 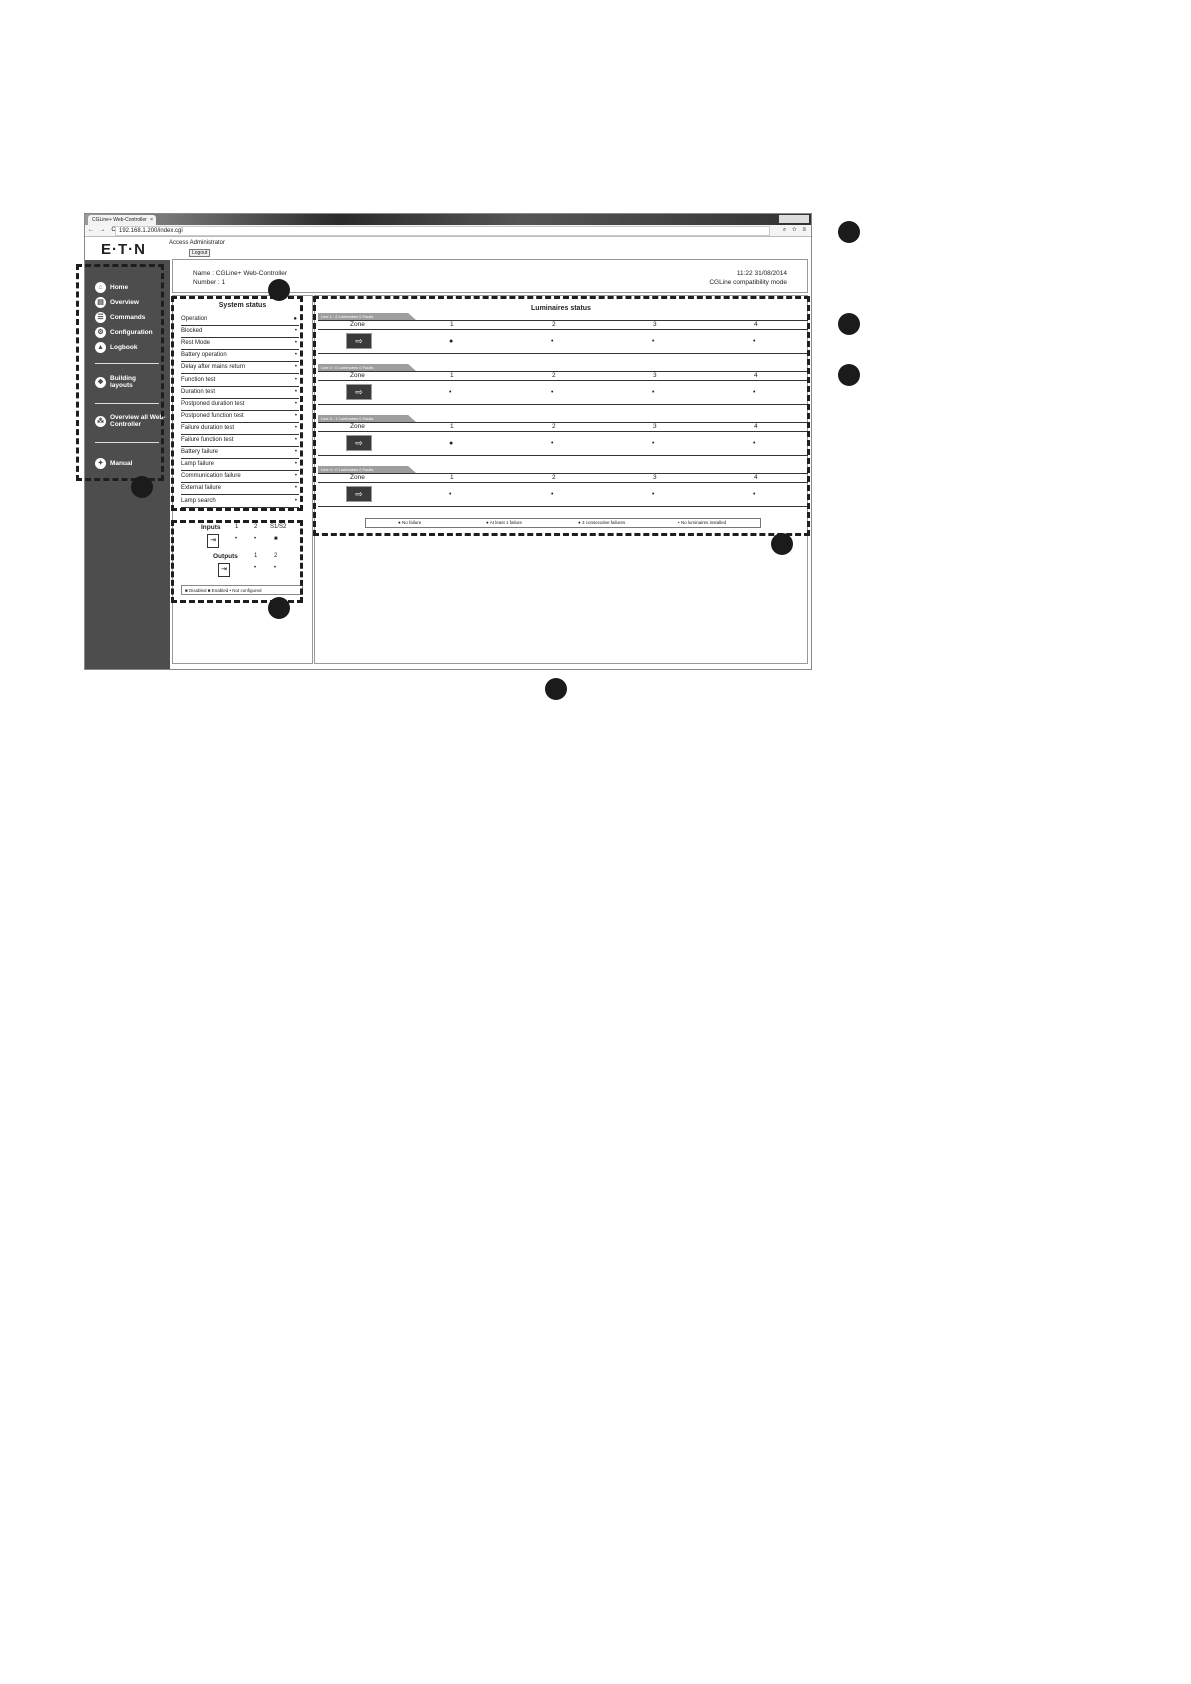 What do you see at coordinates (197, 243) in the screenshot?
I see `access-level-label: Access Administrator` at bounding box center [197, 243].